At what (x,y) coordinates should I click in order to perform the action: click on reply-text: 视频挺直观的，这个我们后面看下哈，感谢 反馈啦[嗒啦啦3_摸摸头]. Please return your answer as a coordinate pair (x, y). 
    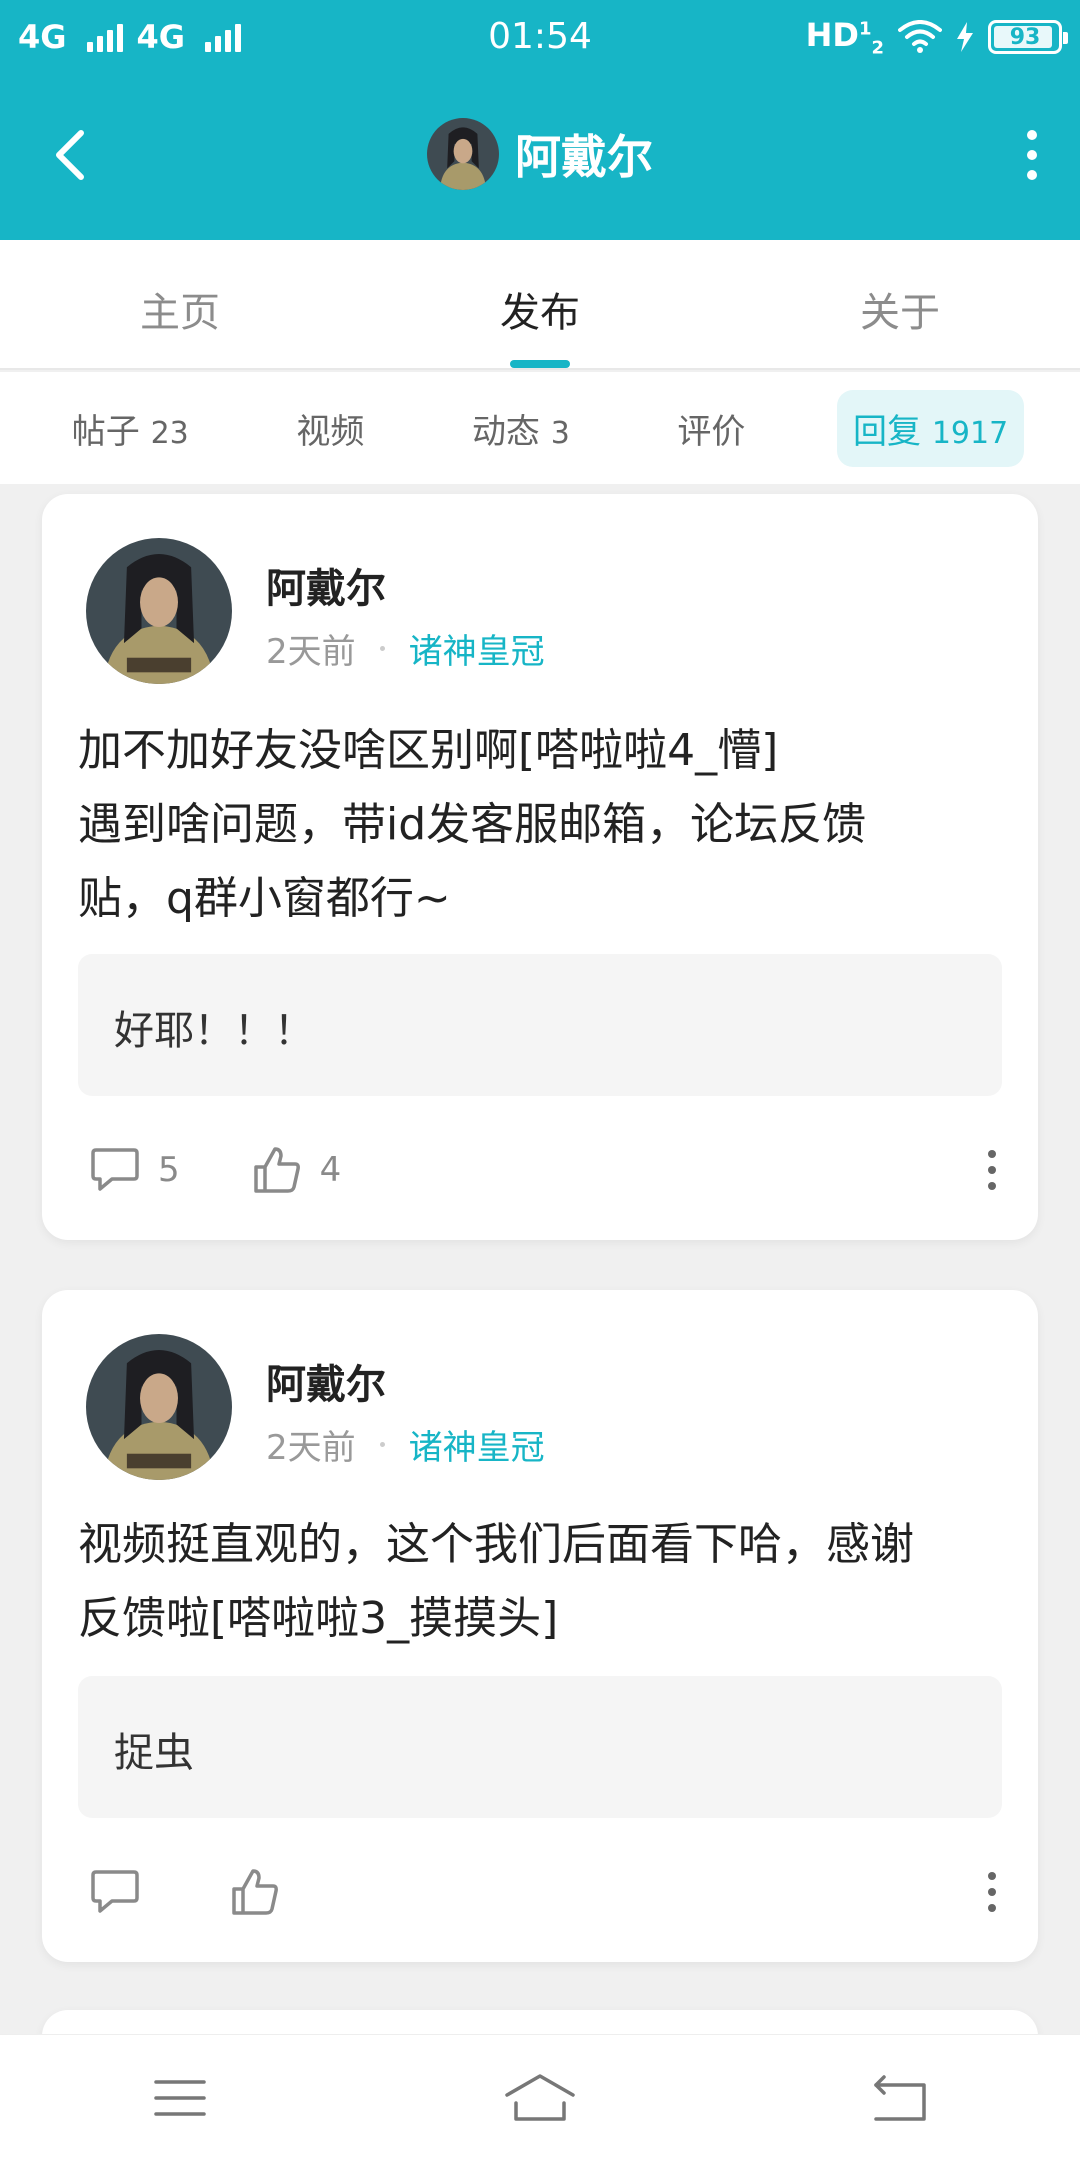
    Looking at the image, I should click on (540, 1582).